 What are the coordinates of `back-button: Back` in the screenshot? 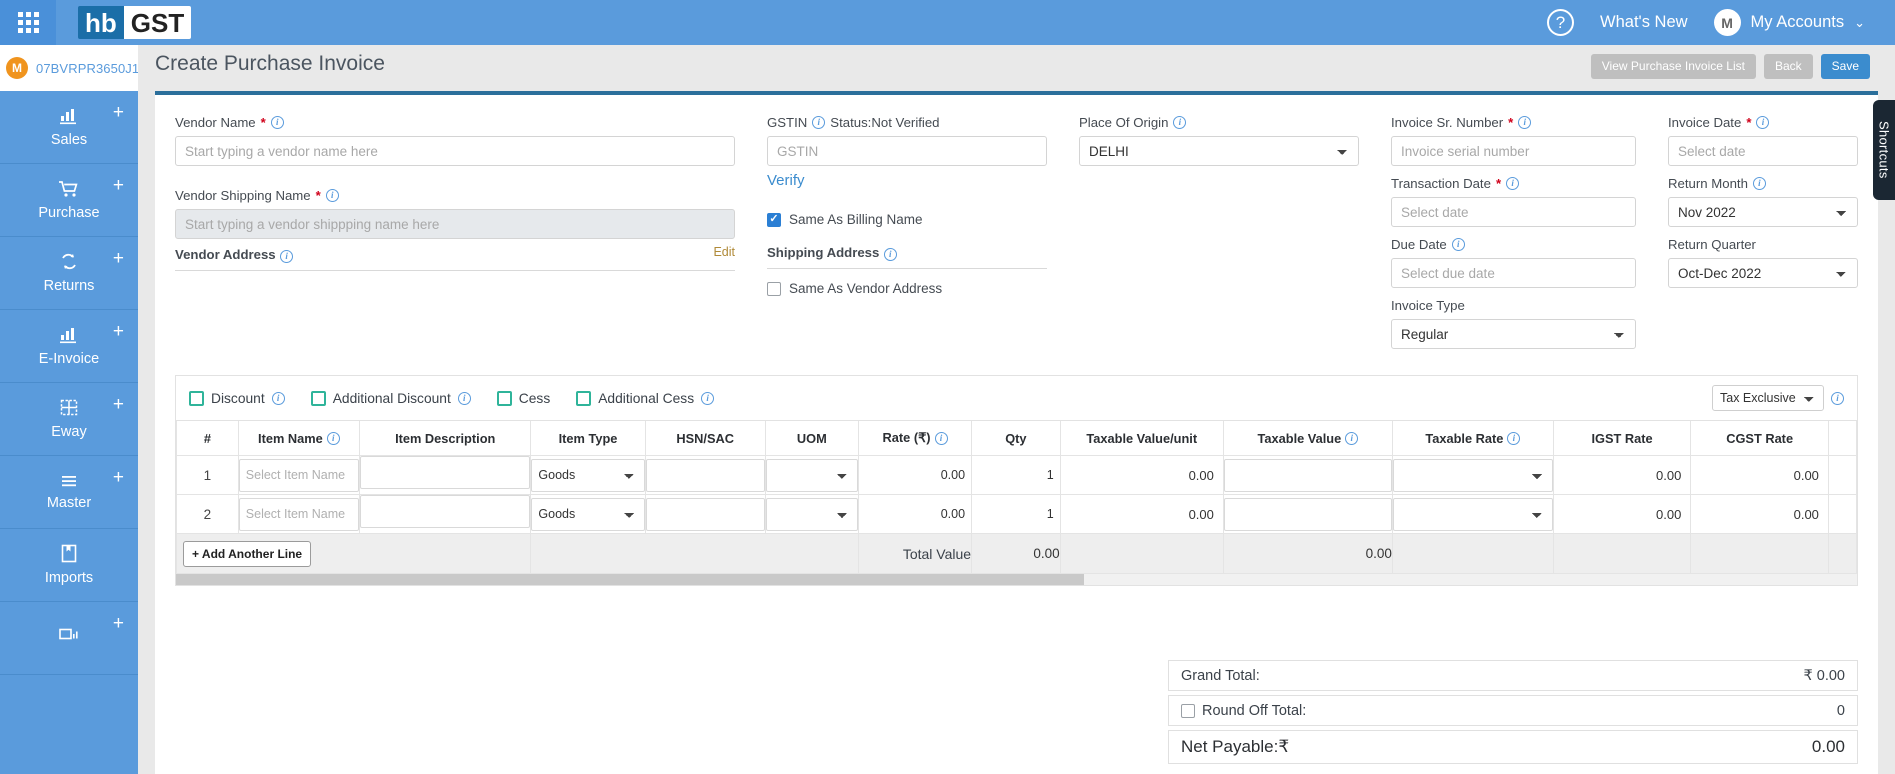 It's located at (1788, 67).